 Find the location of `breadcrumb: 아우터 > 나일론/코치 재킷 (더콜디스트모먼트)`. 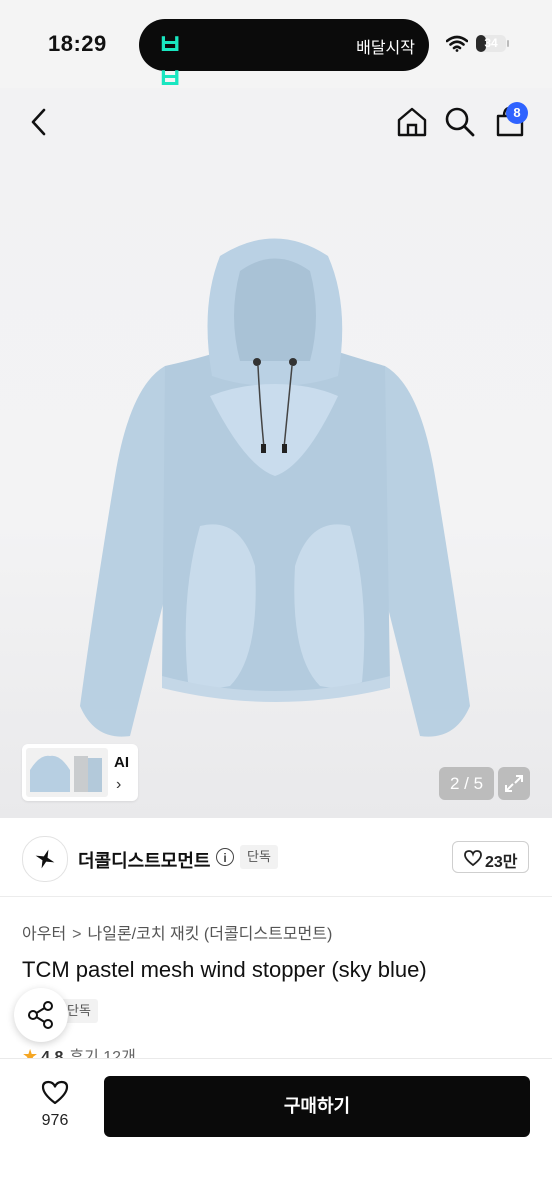

breadcrumb: 아우터 > 나일론/코치 재킷 (더콜디스트모먼트) is located at coordinates (177, 932).